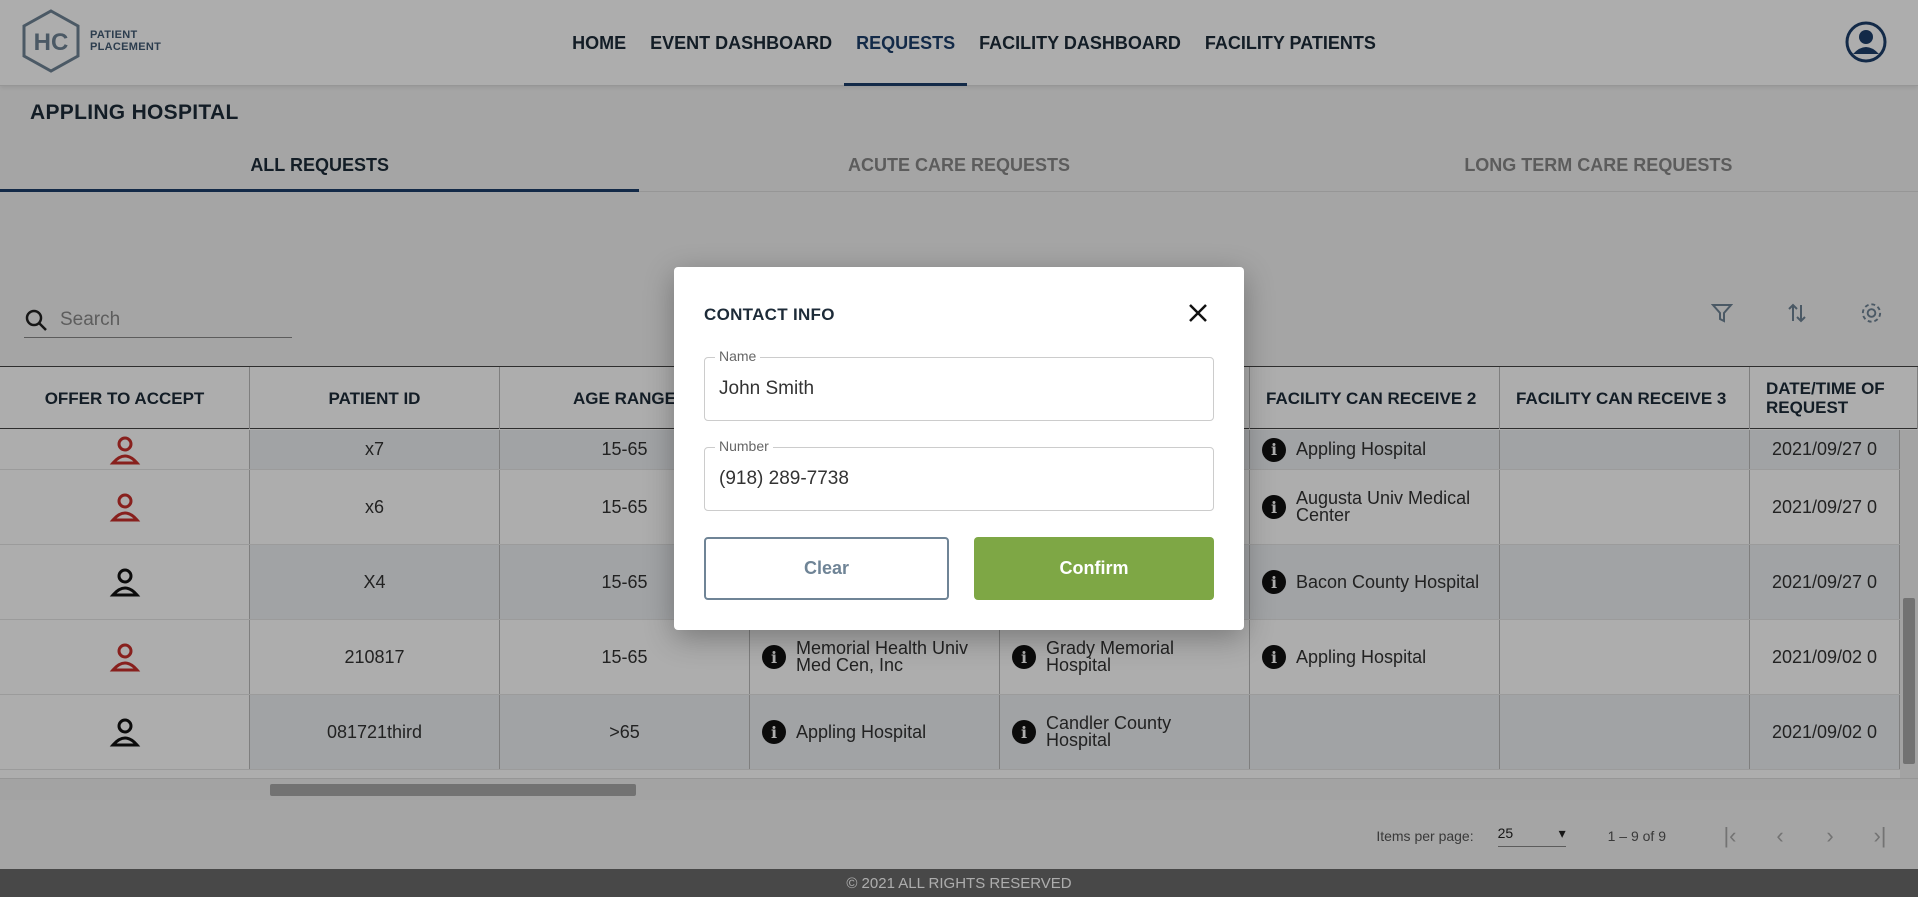 The width and height of the screenshot is (1918, 897). What do you see at coordinates (738, 356) in the screenshot?
I see `name-label: Name` at bounding box center [738, 356].